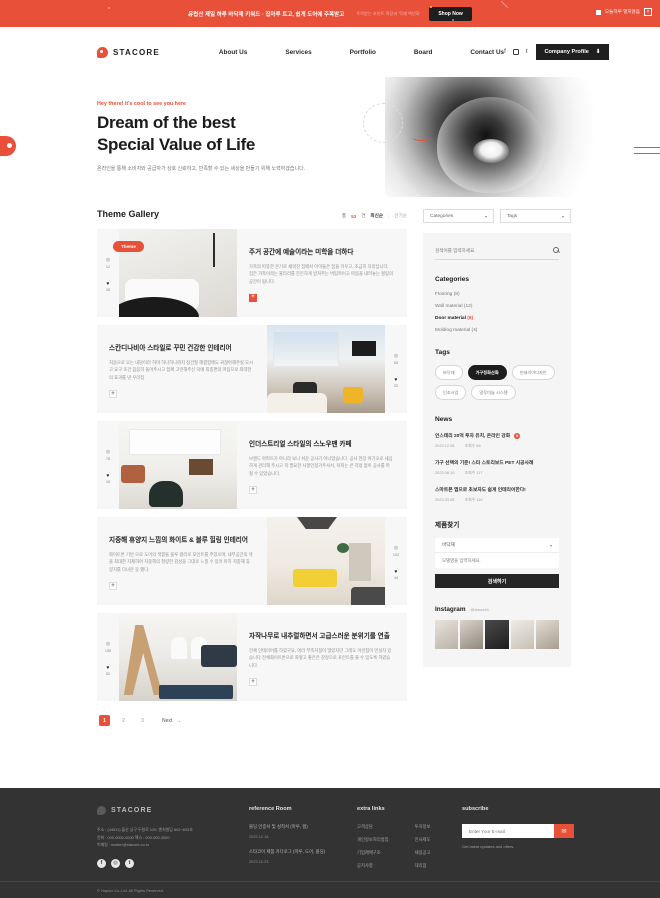 This screenshot has width=660, height=898. Describe the element at coordinates (487, 372) in the screenshot. I see `tag-chip-active: 가구정화산화` at that location.